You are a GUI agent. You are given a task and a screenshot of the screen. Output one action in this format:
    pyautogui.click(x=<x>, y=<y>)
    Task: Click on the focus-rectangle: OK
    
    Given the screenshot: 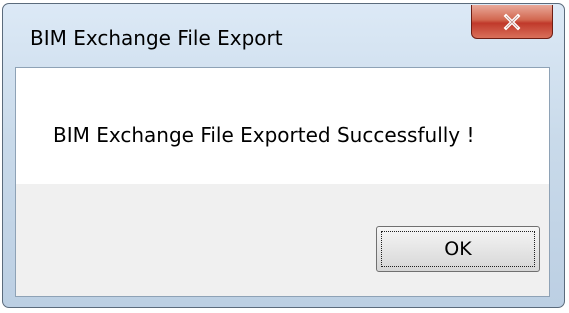 What is the action you would take?
    pyautogui.click(x=458, y=249)
    